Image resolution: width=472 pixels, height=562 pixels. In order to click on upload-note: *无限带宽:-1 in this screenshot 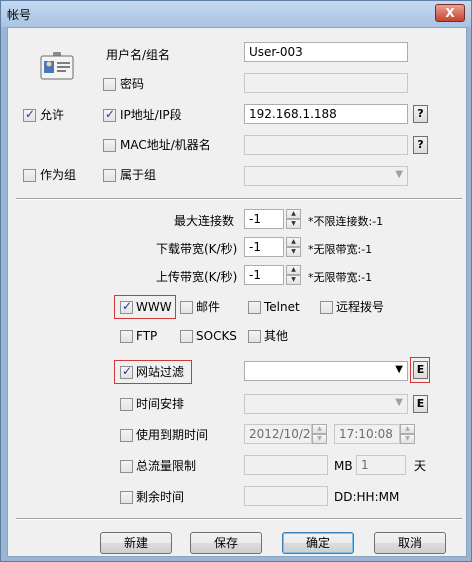, I will do `click(340, 277)`.